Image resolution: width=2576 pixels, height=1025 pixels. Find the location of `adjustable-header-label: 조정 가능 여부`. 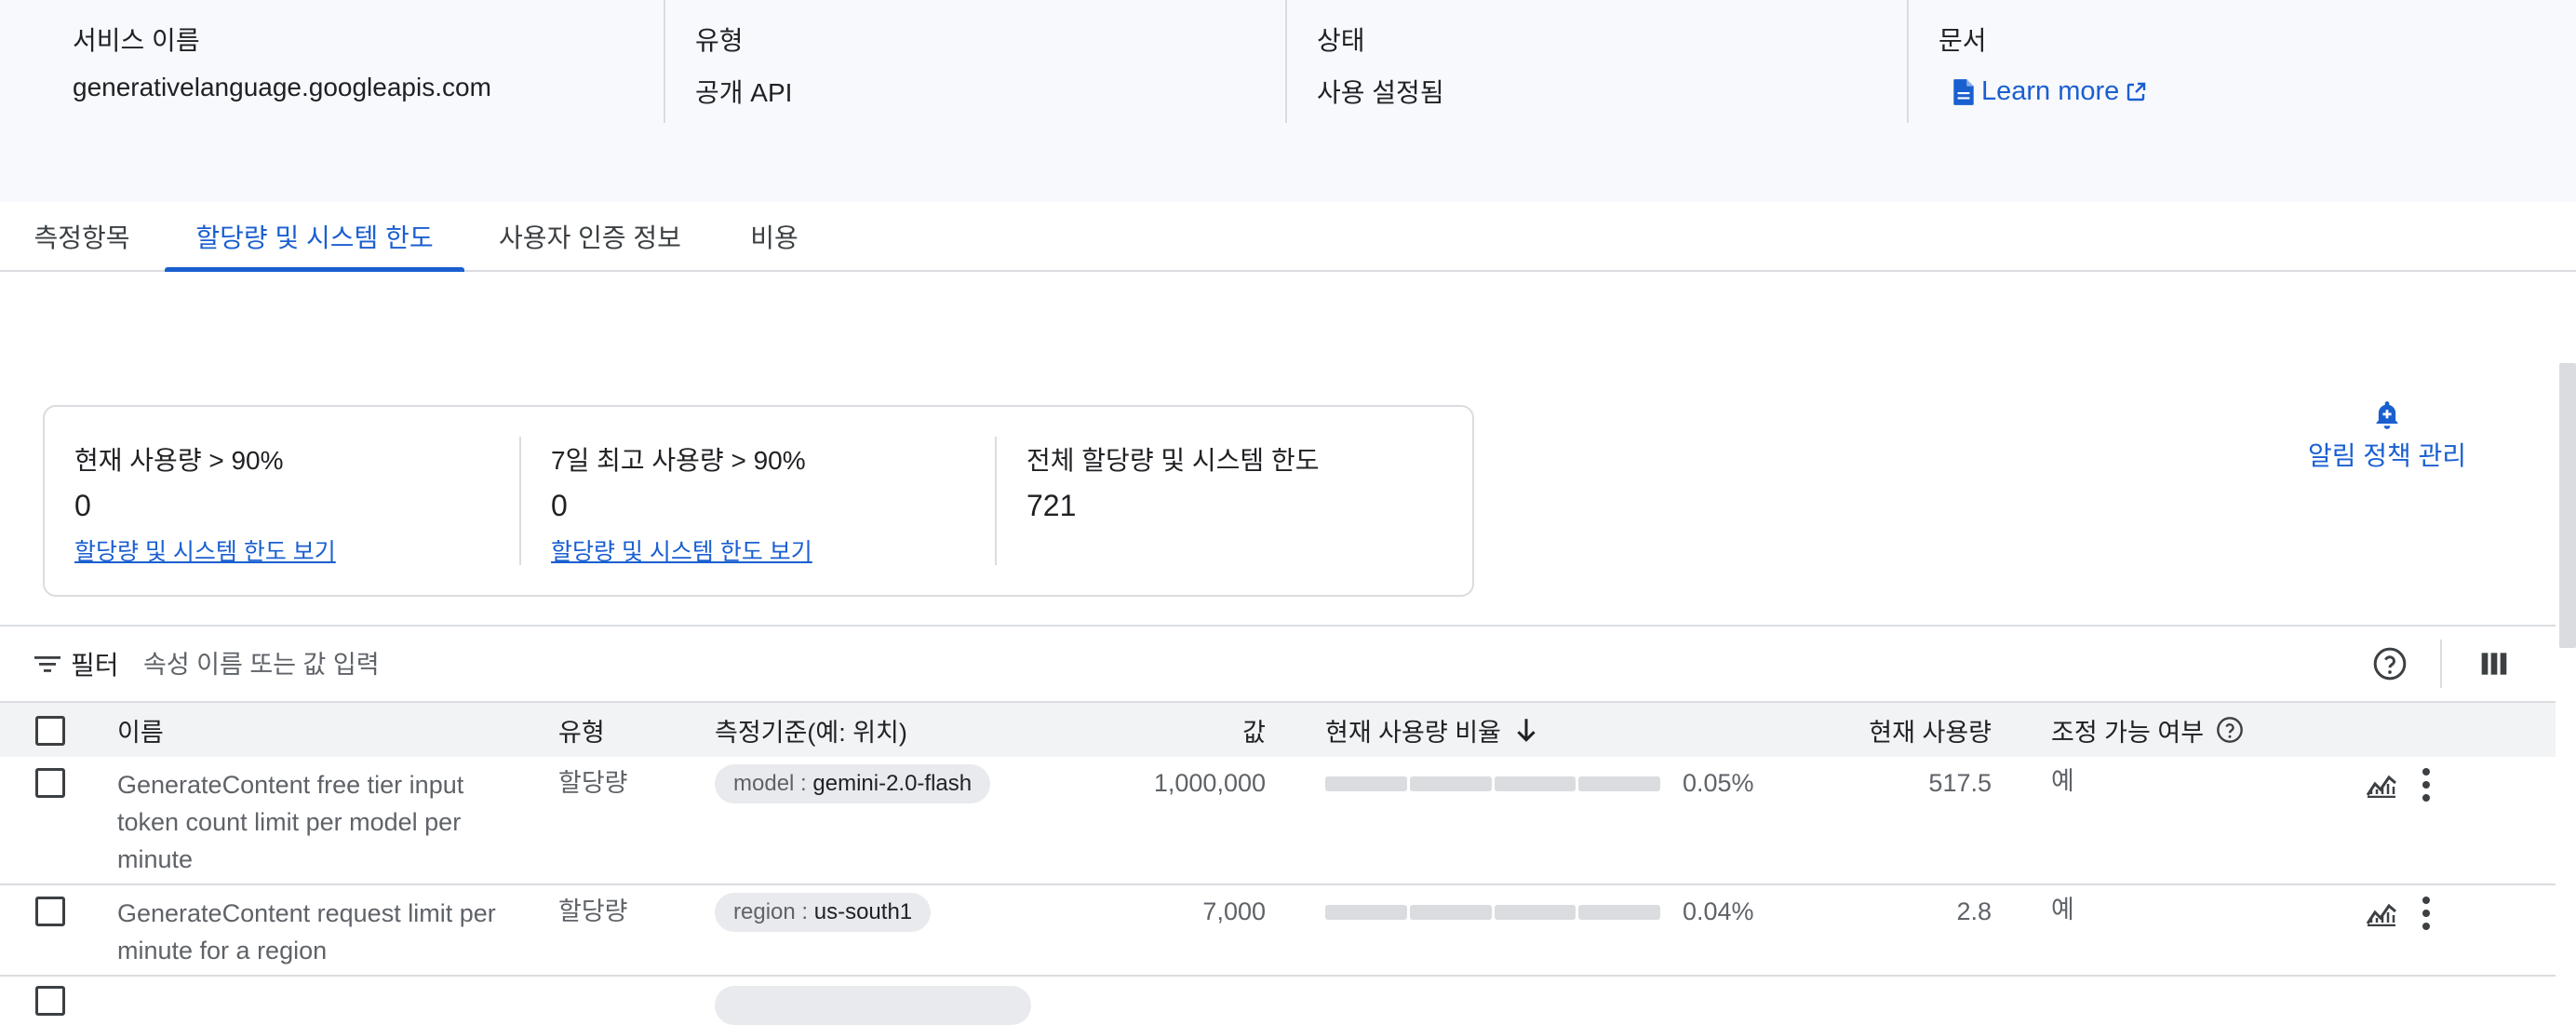

adjustable-header-label: 조정 가능 여부 is located at coordinates (2128, 732).